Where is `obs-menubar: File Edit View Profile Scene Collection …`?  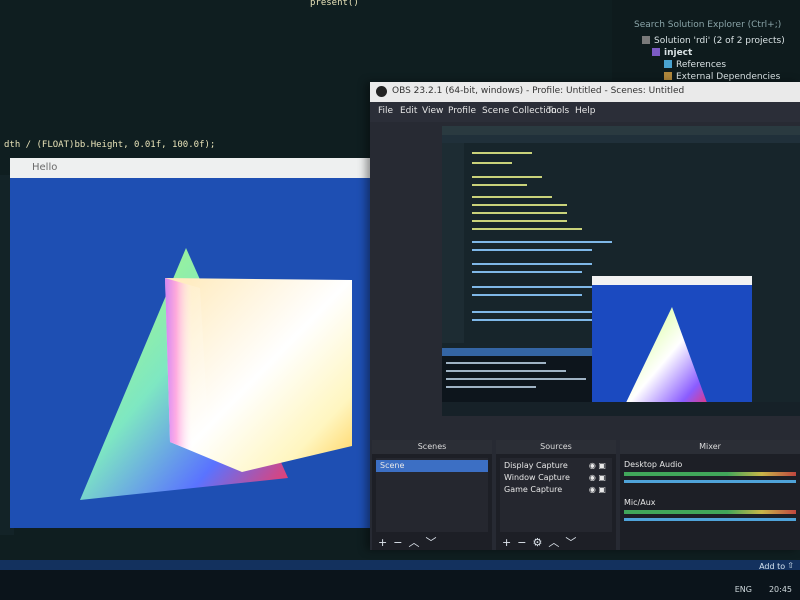
obs-menubar: File Edit View Profile Scene Collection … is located at coordinates (585, 112).